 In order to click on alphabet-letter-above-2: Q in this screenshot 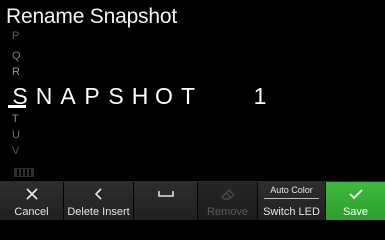, I will do `click(16, 56)`.